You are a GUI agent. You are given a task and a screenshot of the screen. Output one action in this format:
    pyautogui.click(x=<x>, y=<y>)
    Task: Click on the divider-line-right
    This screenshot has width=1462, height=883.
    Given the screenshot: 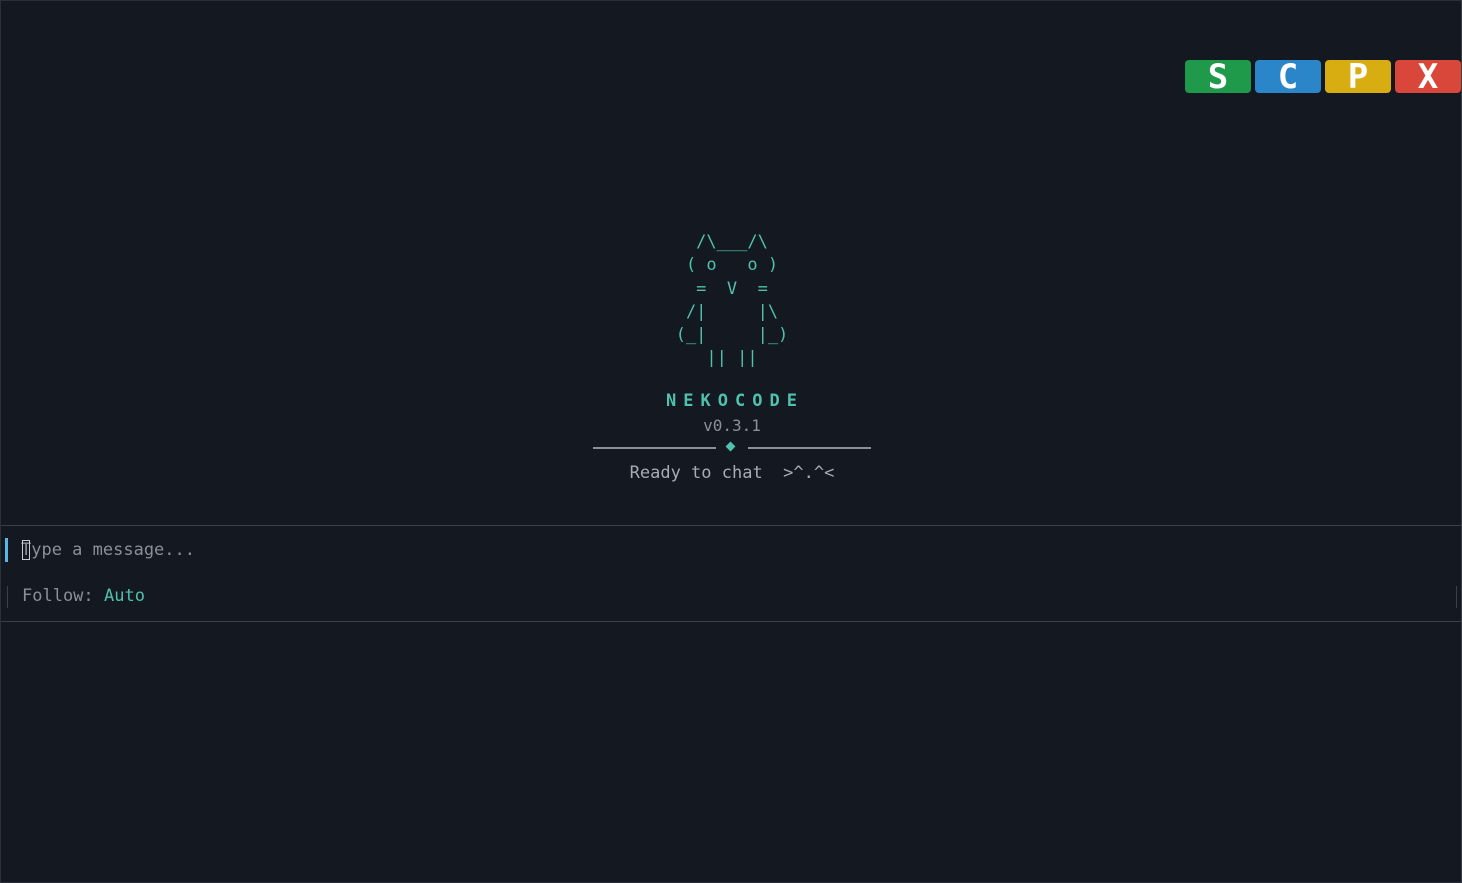 What is the action you would take?
    pyautogui.click(x=809, y=447)
    